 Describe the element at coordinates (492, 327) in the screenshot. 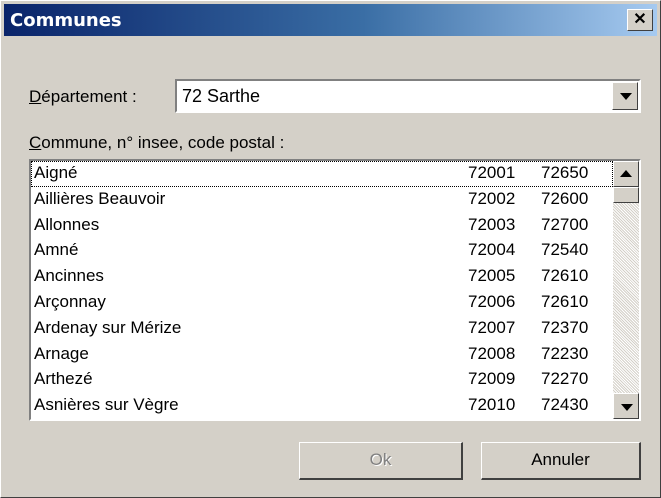

I see `commune-insee: 72007` at that location.